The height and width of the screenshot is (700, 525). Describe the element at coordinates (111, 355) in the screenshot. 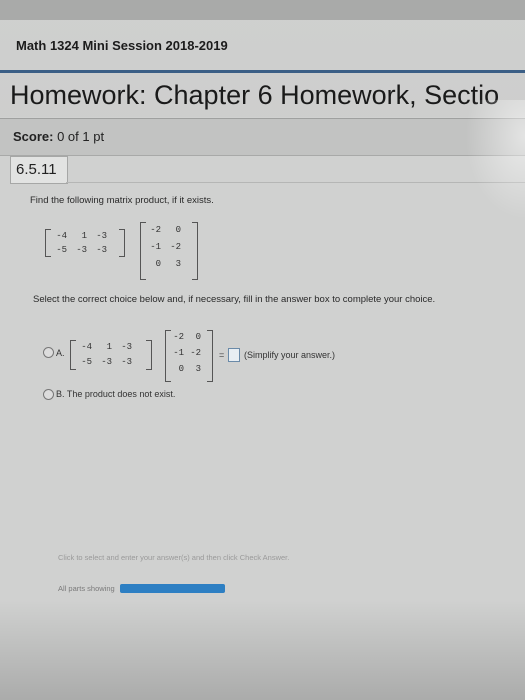

I see `option-a-matrix-a: -4 1 -3 -5 -3 -3` at that location.